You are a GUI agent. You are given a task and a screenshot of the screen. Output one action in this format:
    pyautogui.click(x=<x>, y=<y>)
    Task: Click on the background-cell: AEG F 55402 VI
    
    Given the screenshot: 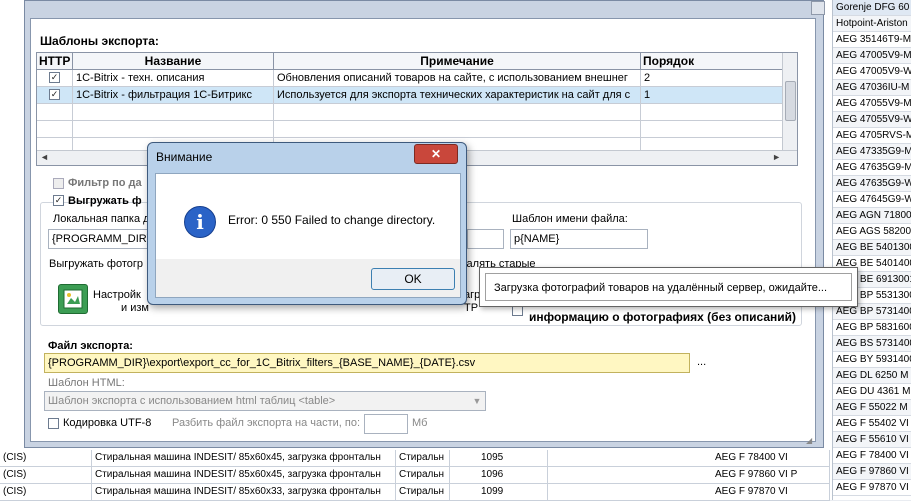 What is the action you would take?
    pyautogui.click(x=872, y=424)
    